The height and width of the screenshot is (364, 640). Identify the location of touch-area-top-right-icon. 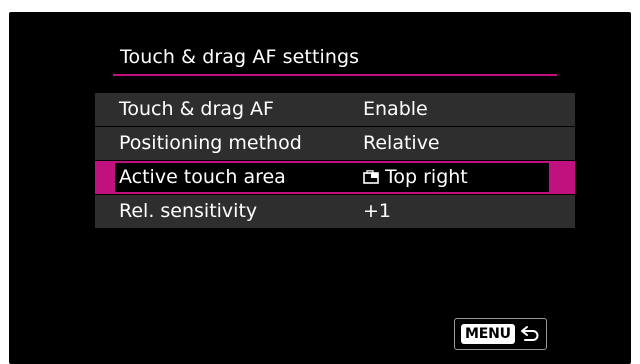
(371, 177).